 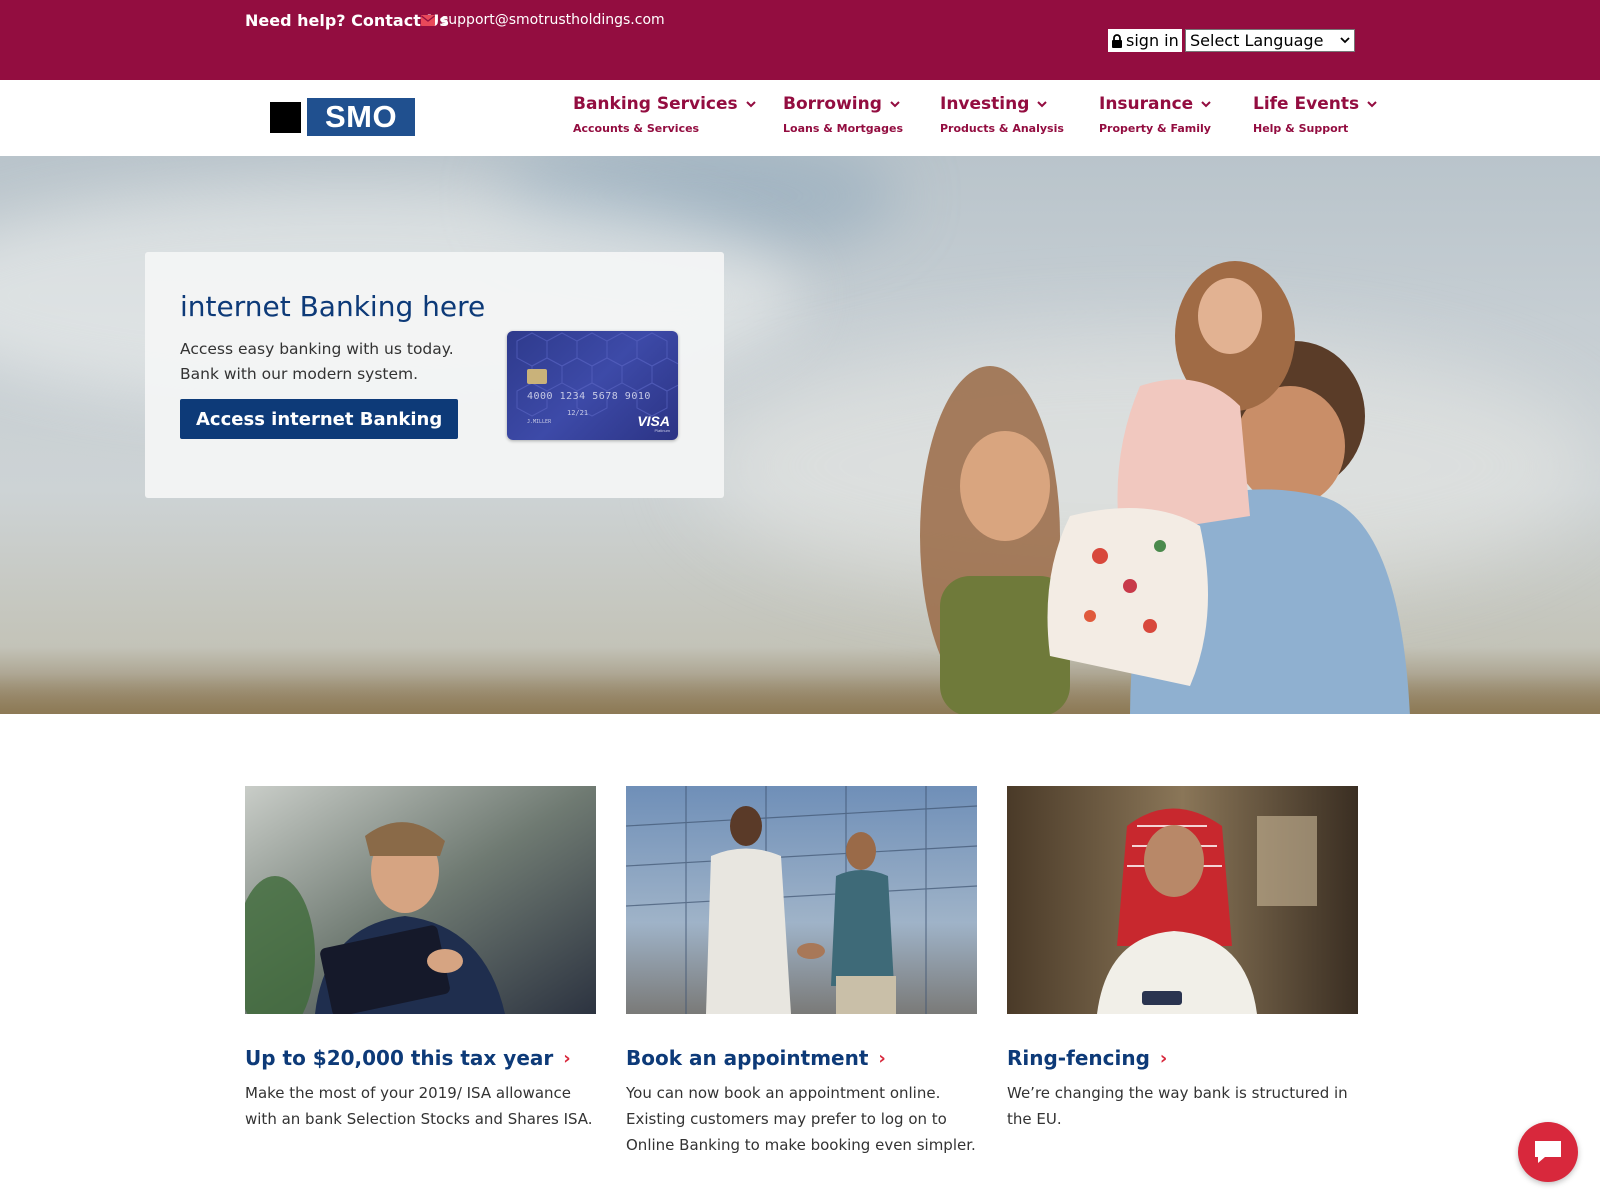 I want to click on nav-life-events: Life Events Help & Support, so click(x=1315, y=114).